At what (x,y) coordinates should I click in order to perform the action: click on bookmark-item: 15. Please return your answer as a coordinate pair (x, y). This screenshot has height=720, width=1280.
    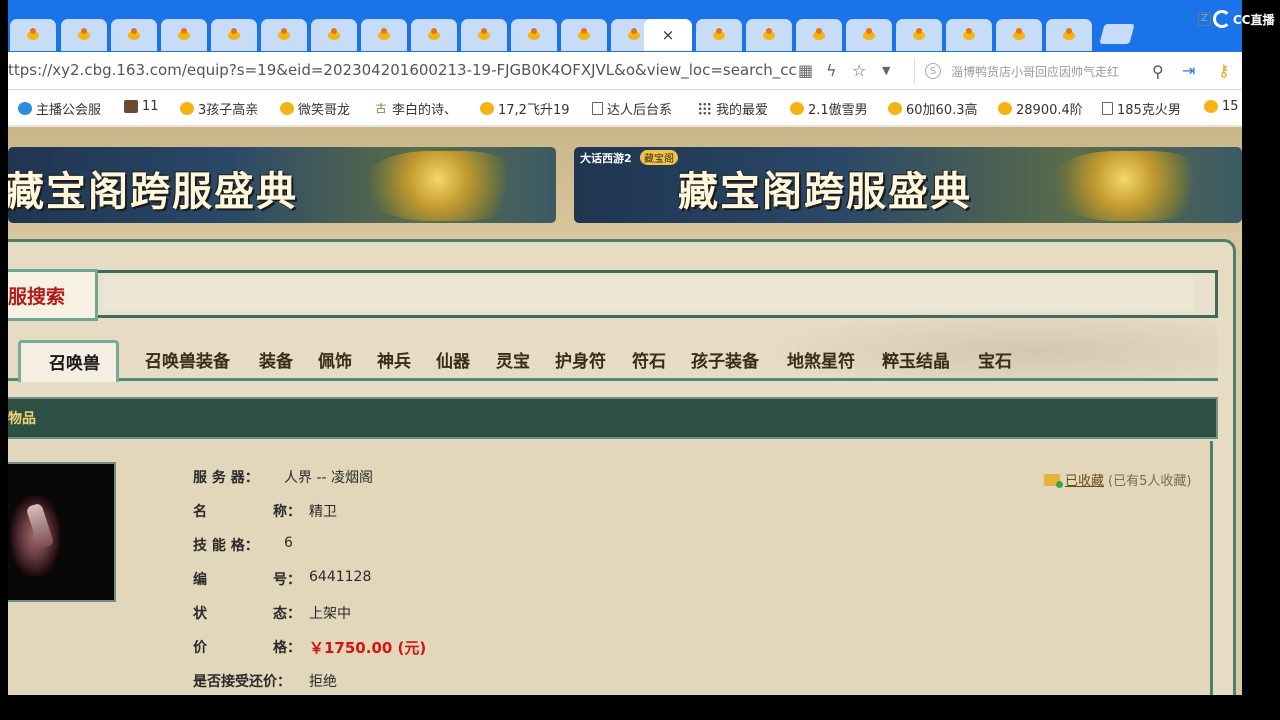
    Looking at the image, I should click on (1221, 106).